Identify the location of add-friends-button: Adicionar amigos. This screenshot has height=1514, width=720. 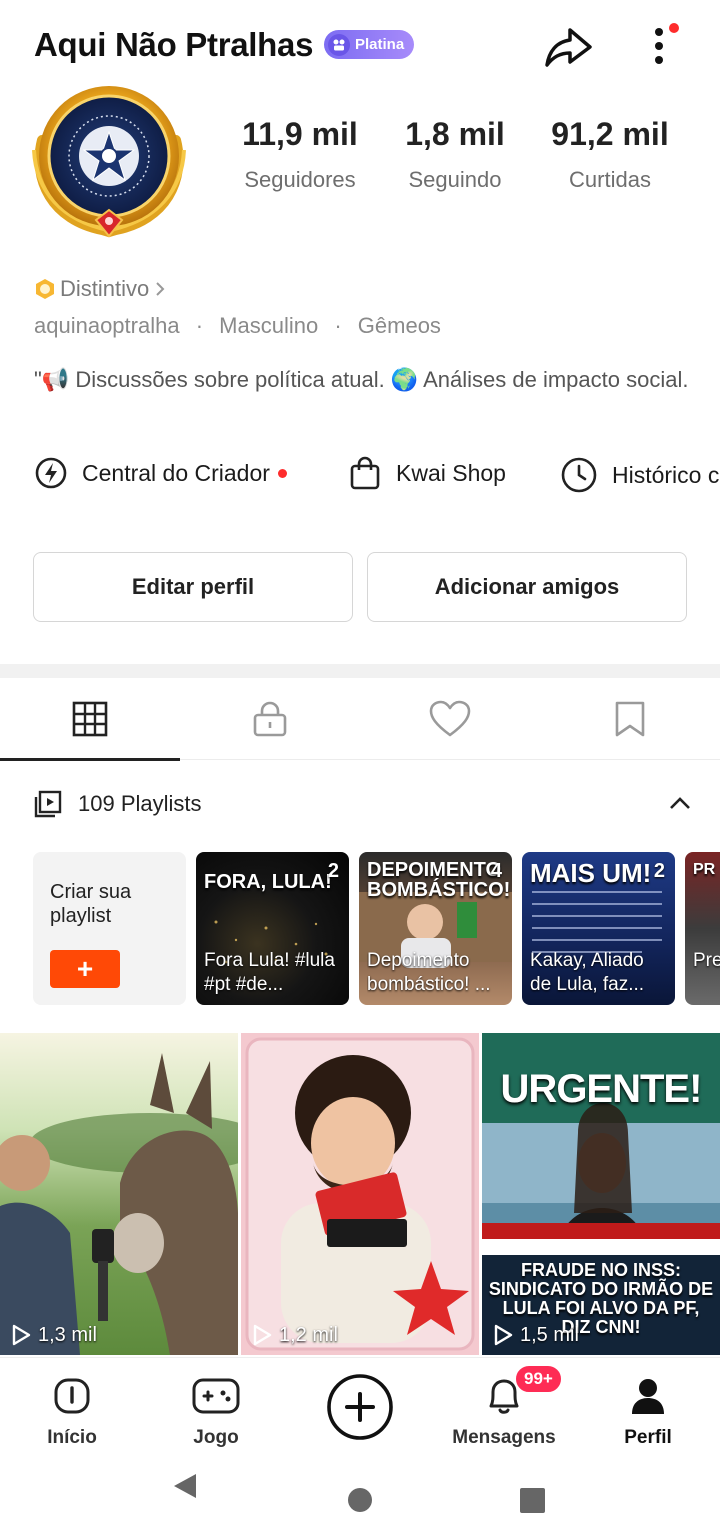
(527, 587).